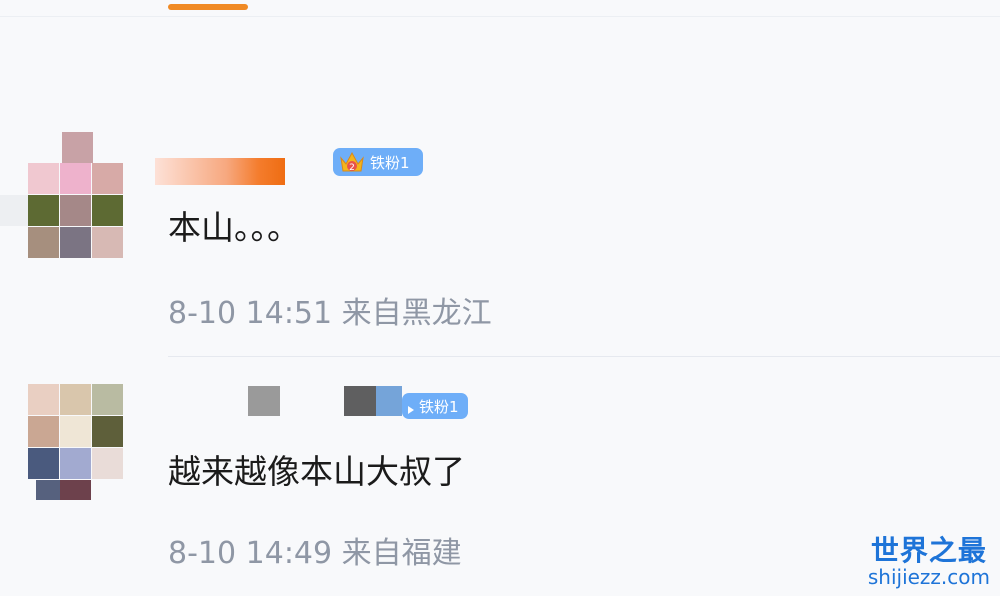 Image resolution: width=1000 pixels, height=596 pixels. What do you see at coordinates (289, 553) in the screenshot?
I see `comment-time: 14:49` at bounding box center [289, 553].